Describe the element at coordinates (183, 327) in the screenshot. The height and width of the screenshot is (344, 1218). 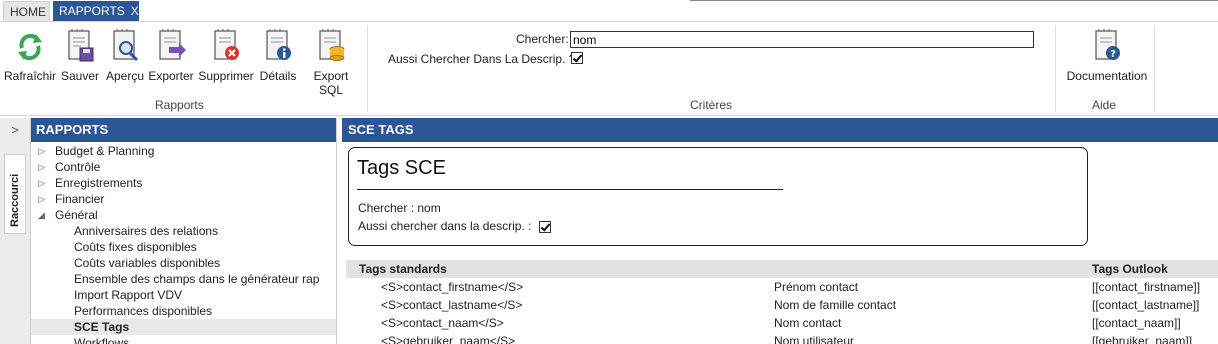
I see `tree-item: SCE Tags` at that location.